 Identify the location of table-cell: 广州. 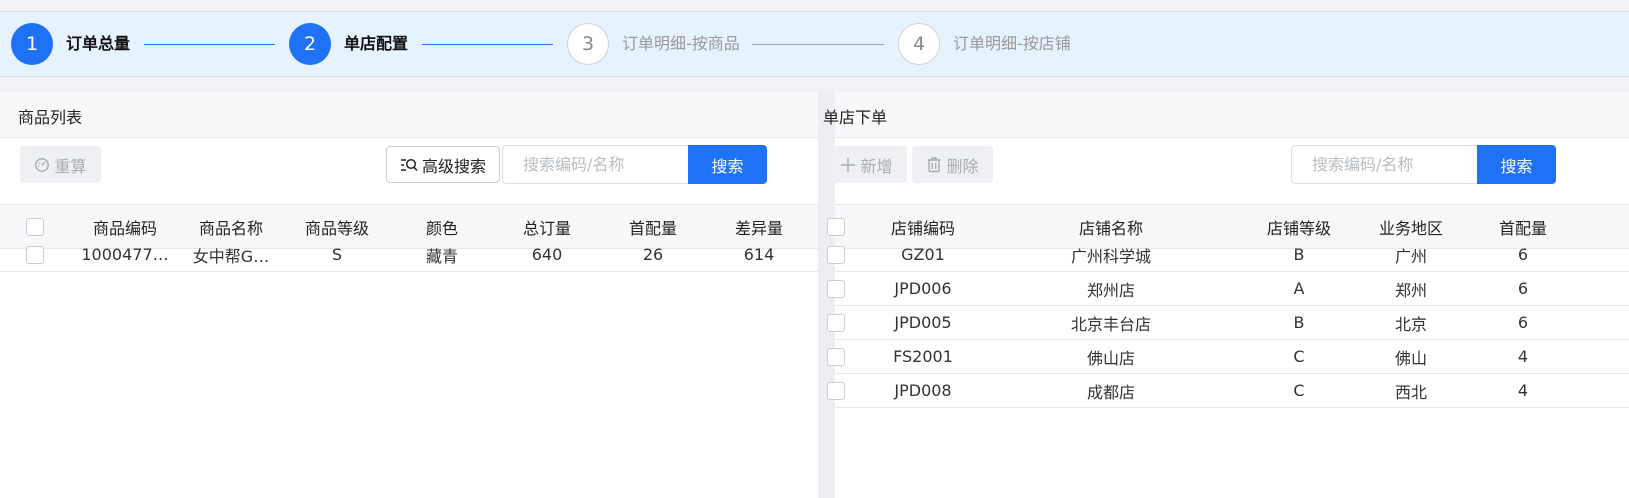
(1410, 256).